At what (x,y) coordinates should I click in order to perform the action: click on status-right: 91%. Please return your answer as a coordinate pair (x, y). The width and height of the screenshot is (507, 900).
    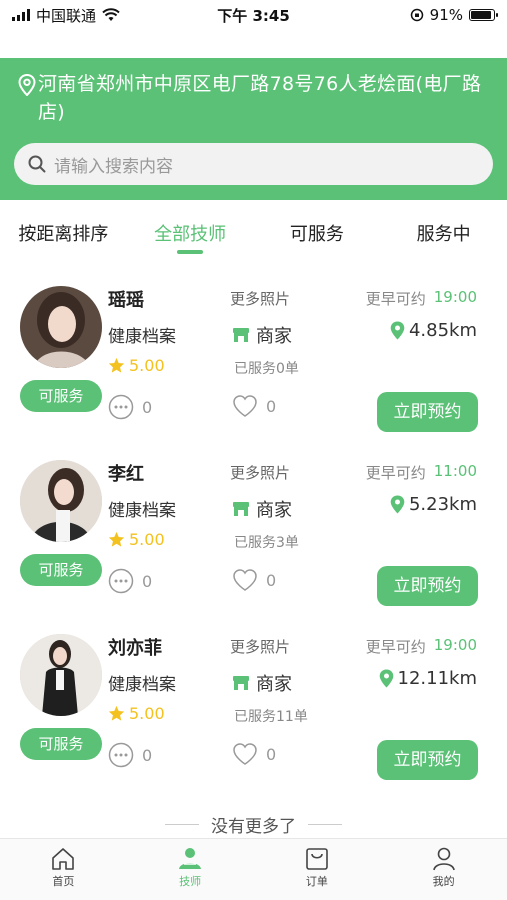
    Looking at the image, I should click on (454, 15).